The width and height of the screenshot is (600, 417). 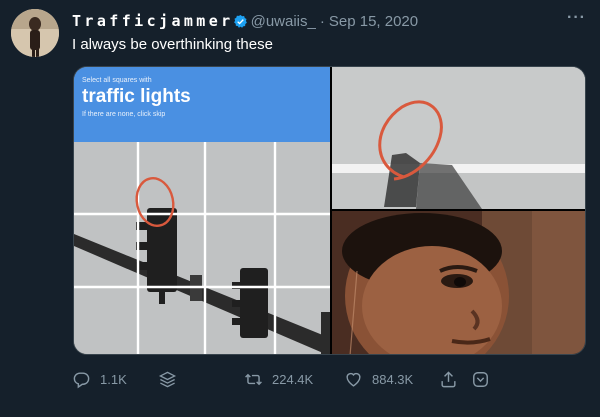 I want to click on avatar, so click(x=35, y=33).